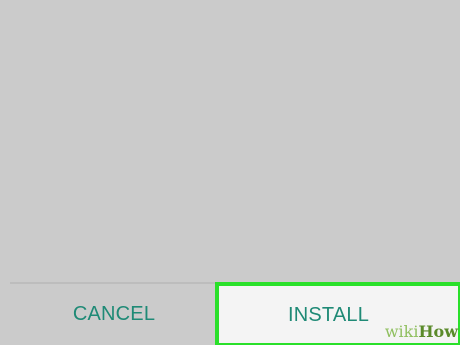  Describe the element at coordinates (328, 315) in the screenshot. I see `install-button-label: INSTALL` at that location.